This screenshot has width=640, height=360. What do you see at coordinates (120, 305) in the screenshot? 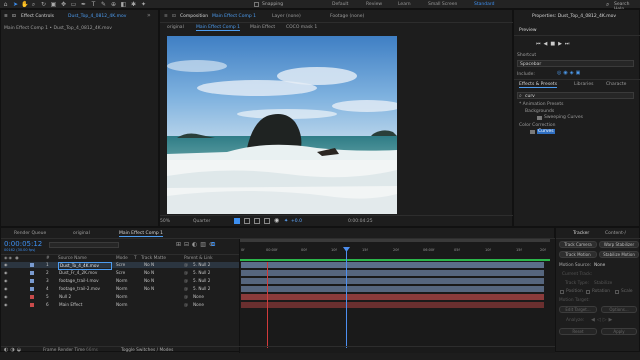
I see `layer-row: ◉ 6 Main Effect Norm @ None` at bounding box center [120, 305].